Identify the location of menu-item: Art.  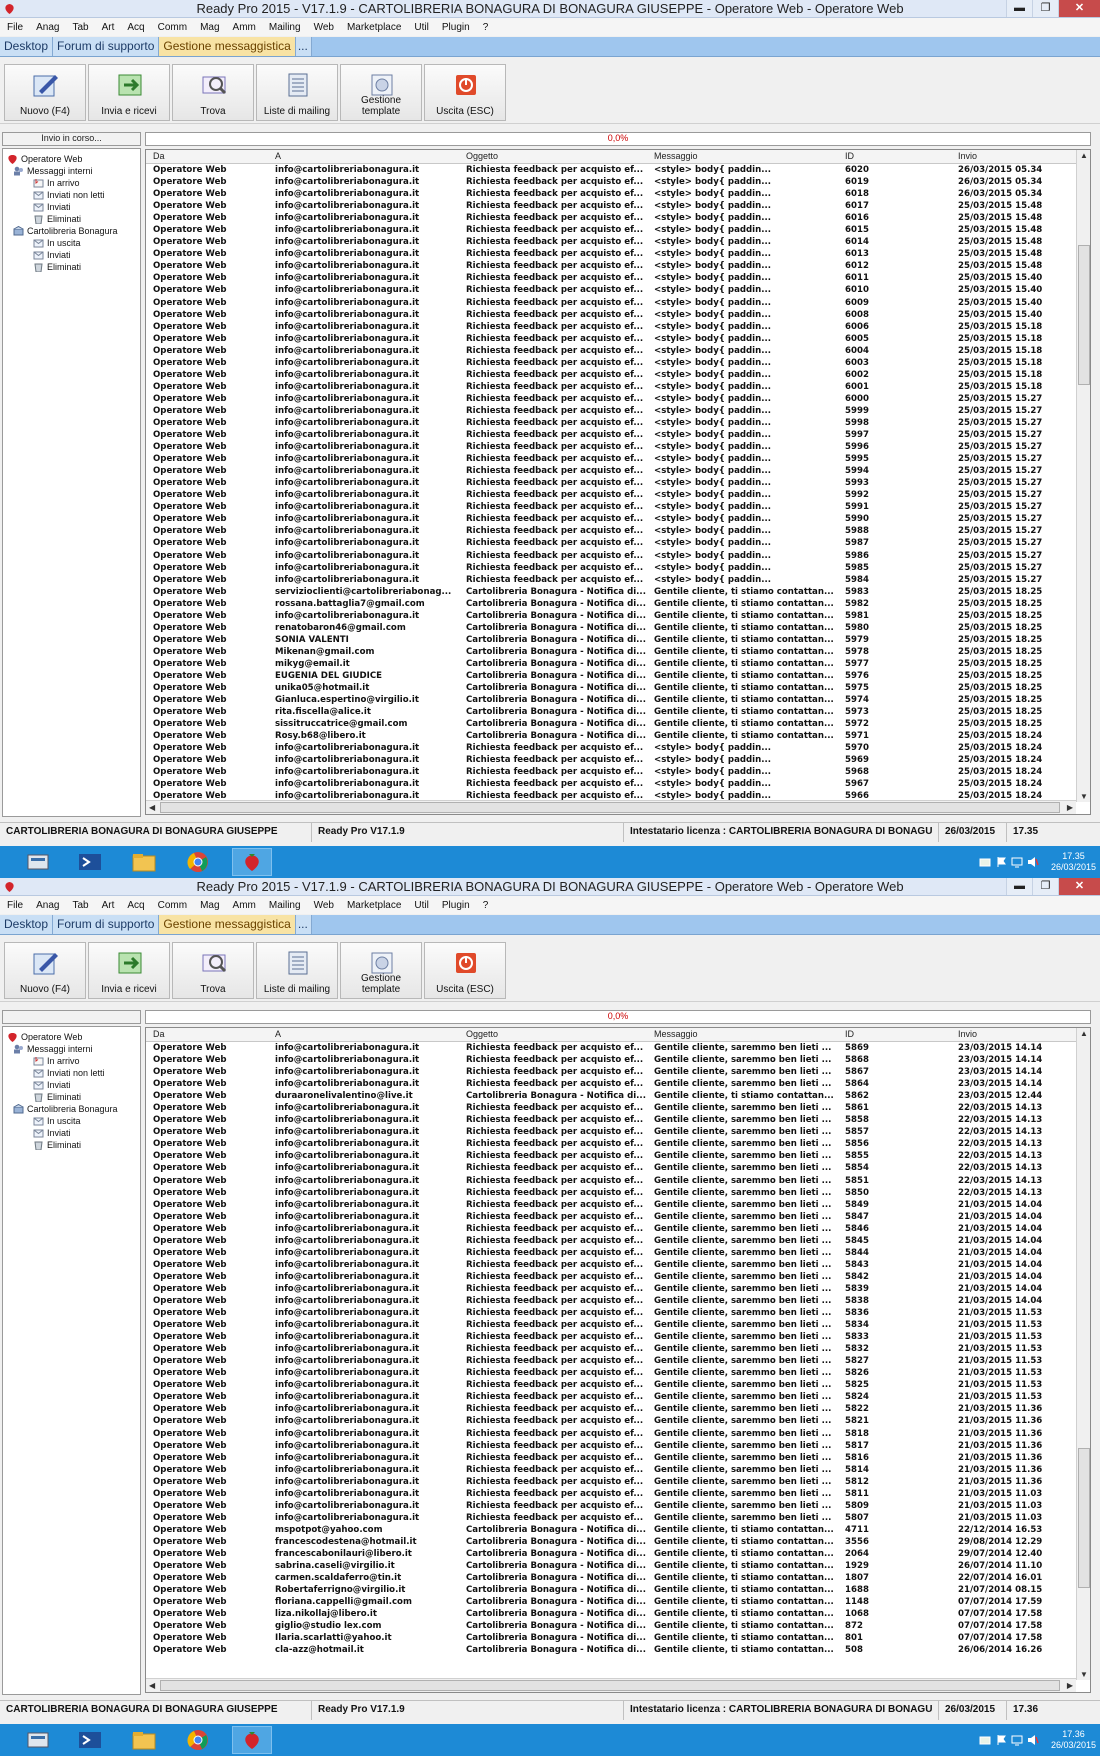
(108, 905).